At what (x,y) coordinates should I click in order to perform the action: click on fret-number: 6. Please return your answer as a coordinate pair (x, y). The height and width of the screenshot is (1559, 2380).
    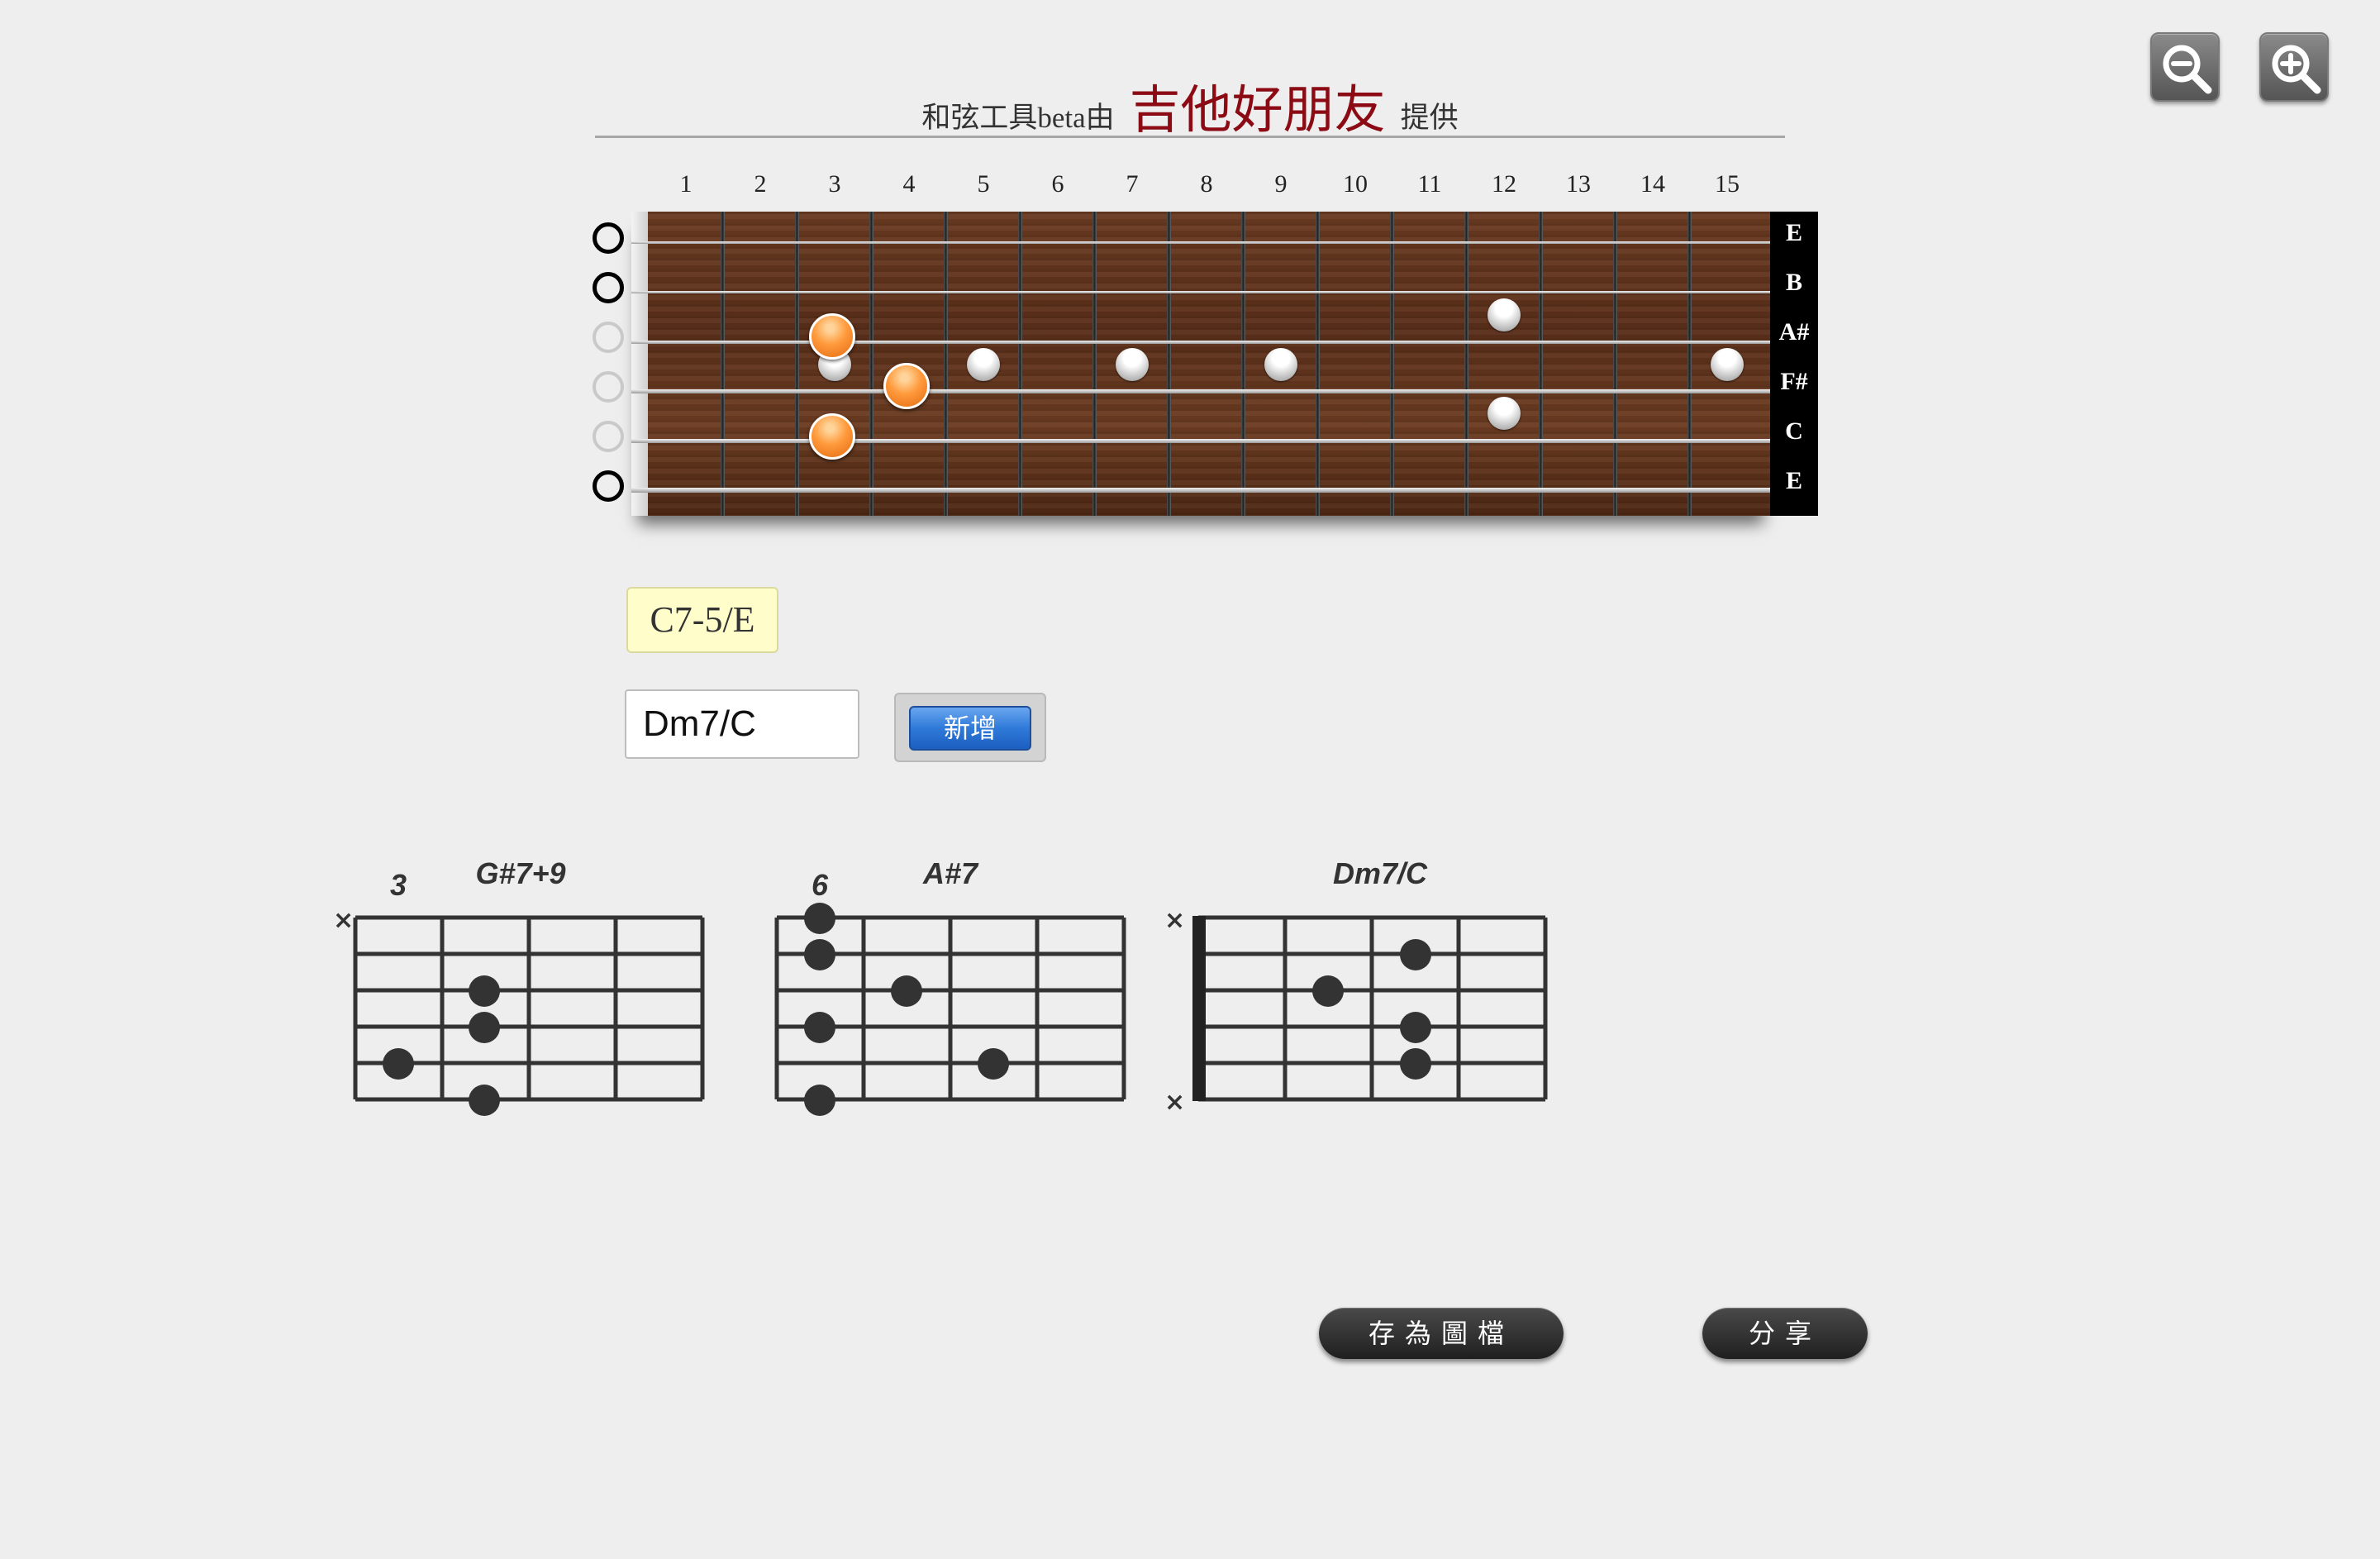
    Looking at the image, I should click on (1057, 184).